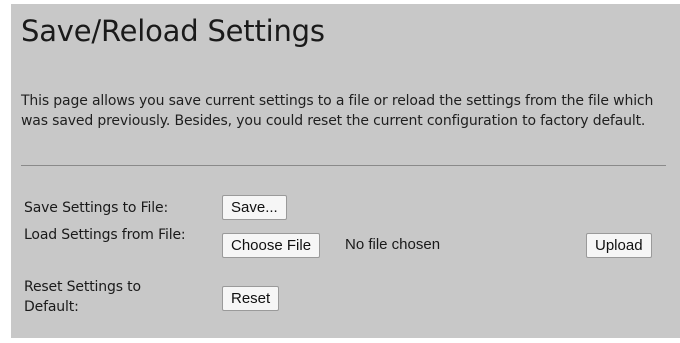 The width and height of the screenshot is (680, 343). Describe the element at coordinates (271, 245) in the screenshot. I see `choose-file-button: Choose File` at that location.